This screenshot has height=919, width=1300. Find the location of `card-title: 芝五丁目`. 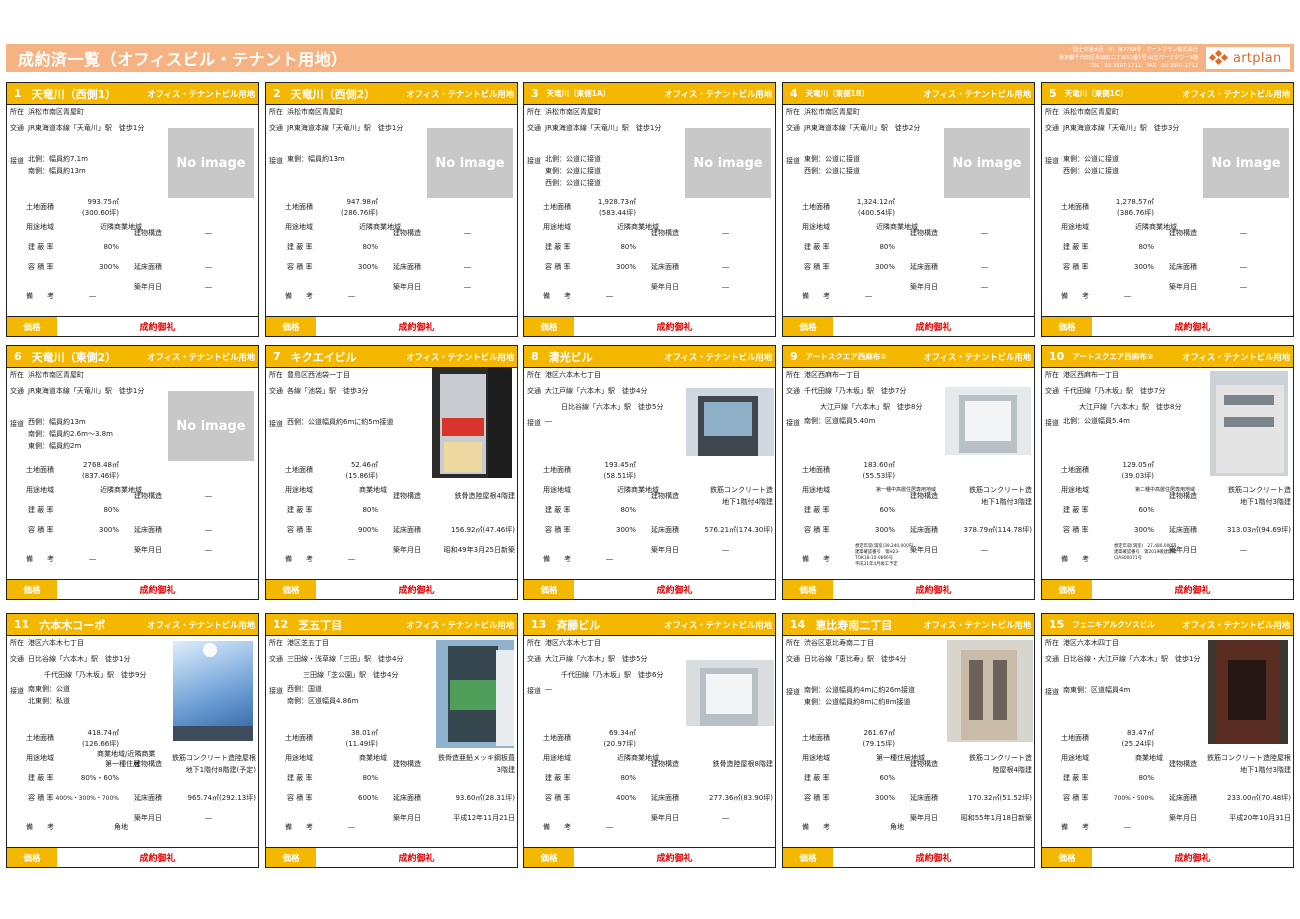

card-title: 芝五丁目 is located at coordinates (320, 625).